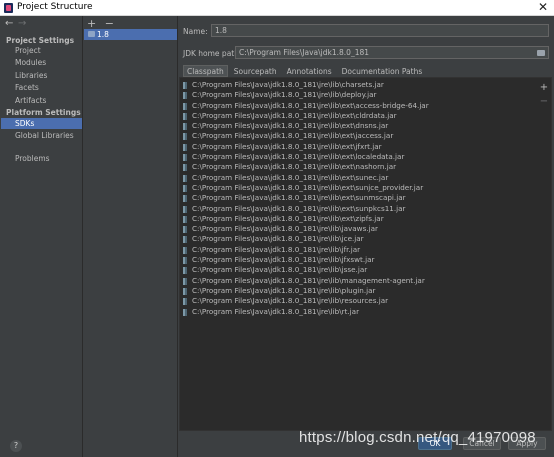 The height and width of the screenshot is (457, 554). Describe the element at coordinates (195, 31) in the screenshot. I see `name-label: Name:` at that location.